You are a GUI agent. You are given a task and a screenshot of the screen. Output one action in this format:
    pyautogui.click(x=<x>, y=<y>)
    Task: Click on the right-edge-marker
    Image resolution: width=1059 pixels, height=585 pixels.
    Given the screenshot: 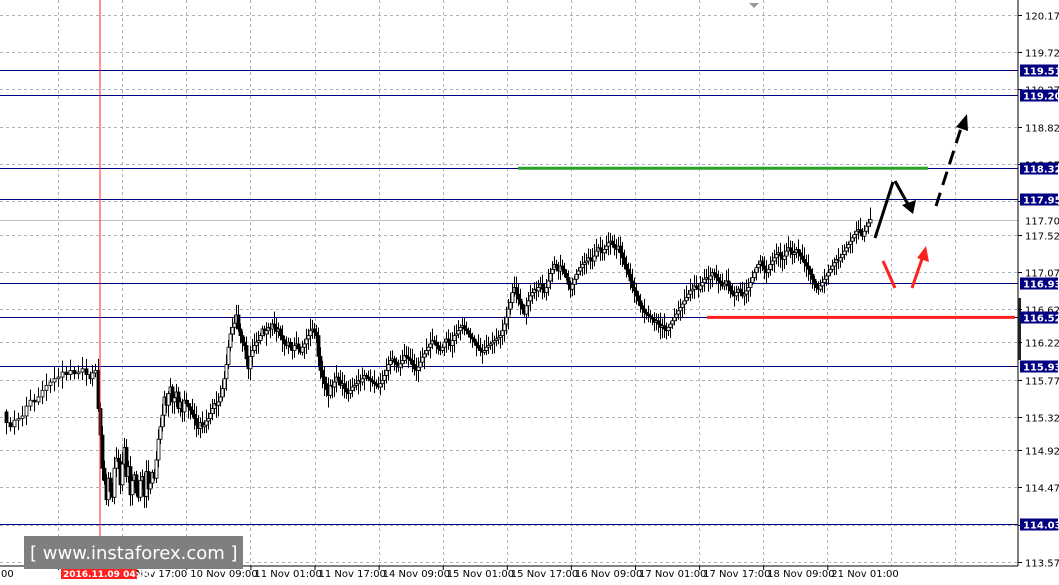 What is the action you would take?
    pyautogui.click(x=1019, y=329)
    